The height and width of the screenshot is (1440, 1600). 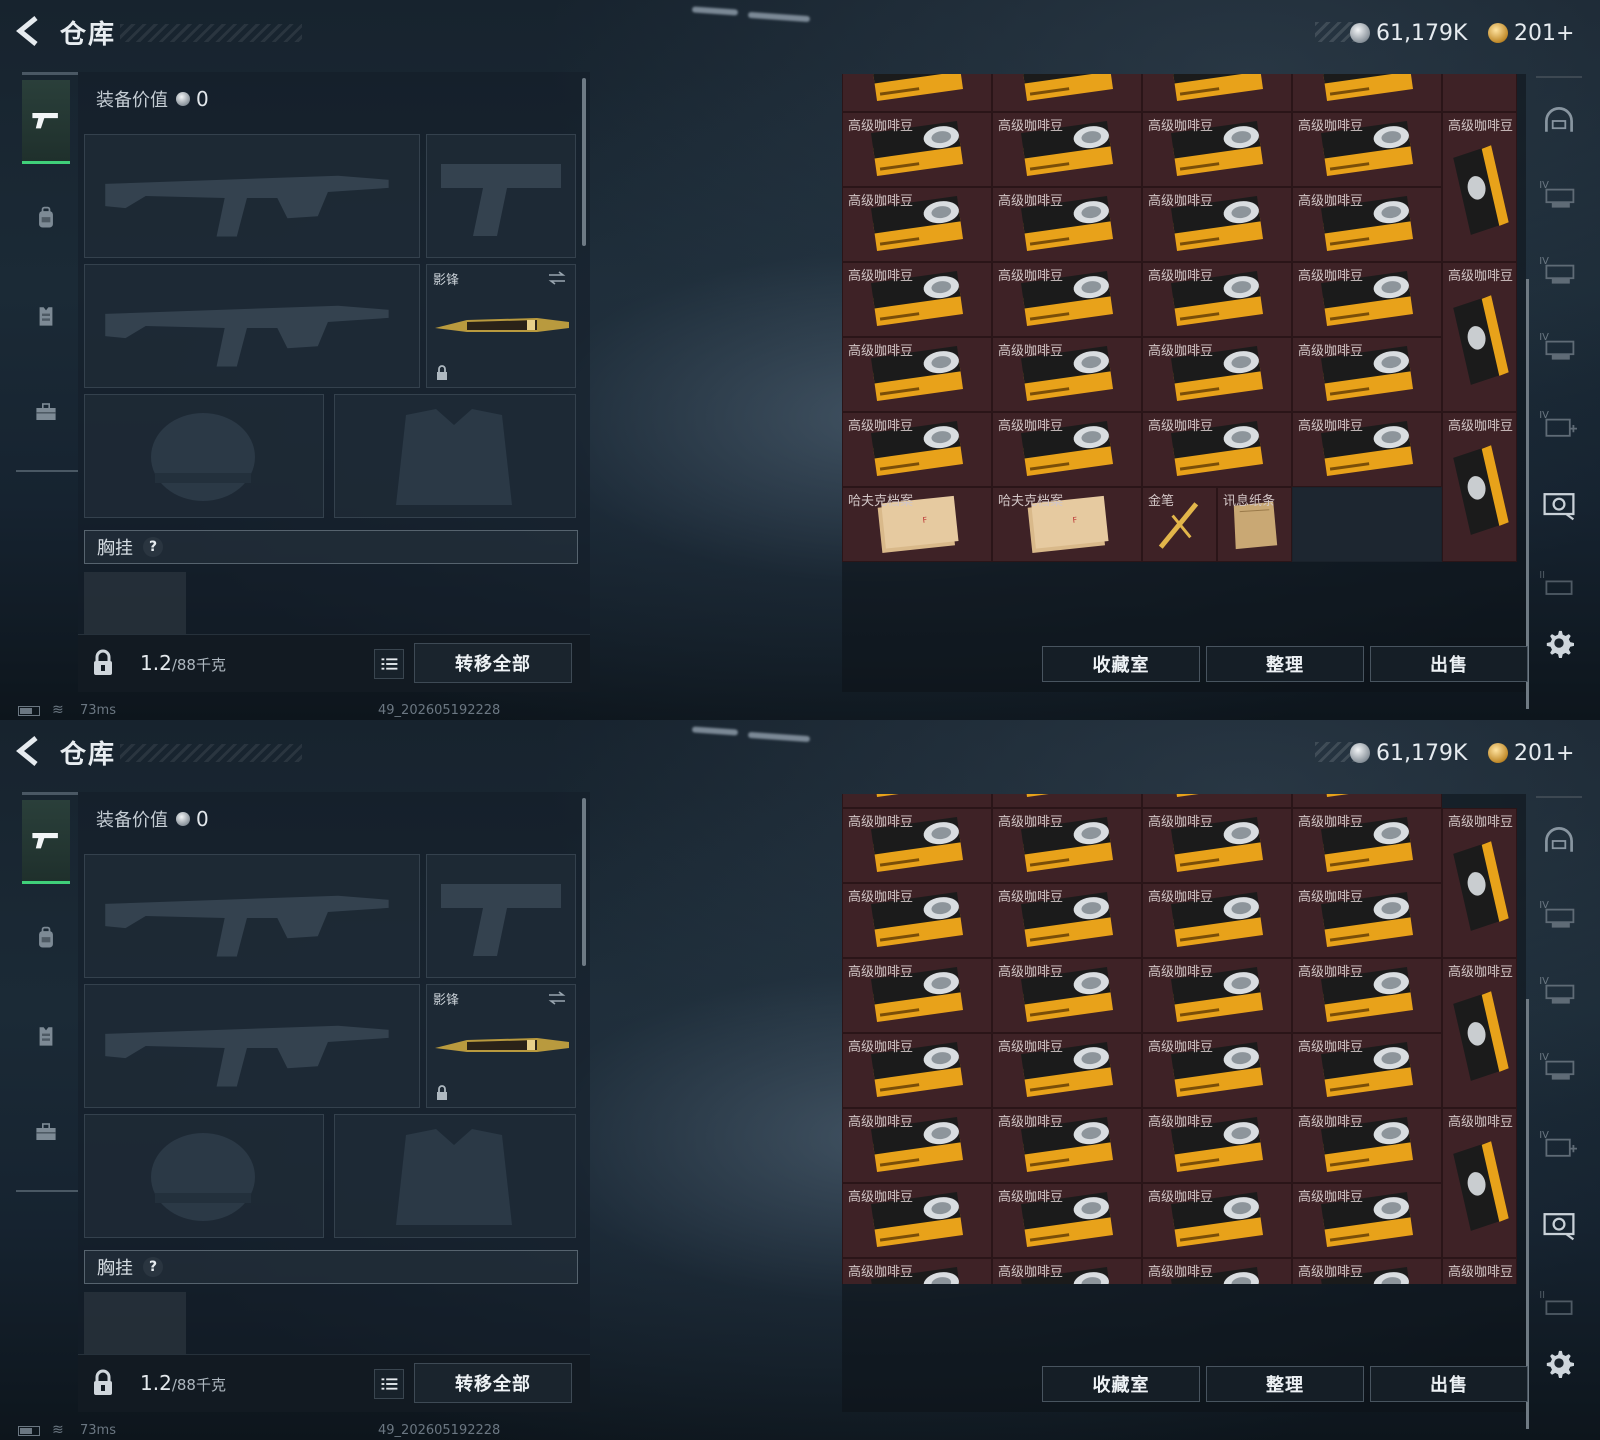 I want to click on settings-gear-button, so click(x=1559, y=645).